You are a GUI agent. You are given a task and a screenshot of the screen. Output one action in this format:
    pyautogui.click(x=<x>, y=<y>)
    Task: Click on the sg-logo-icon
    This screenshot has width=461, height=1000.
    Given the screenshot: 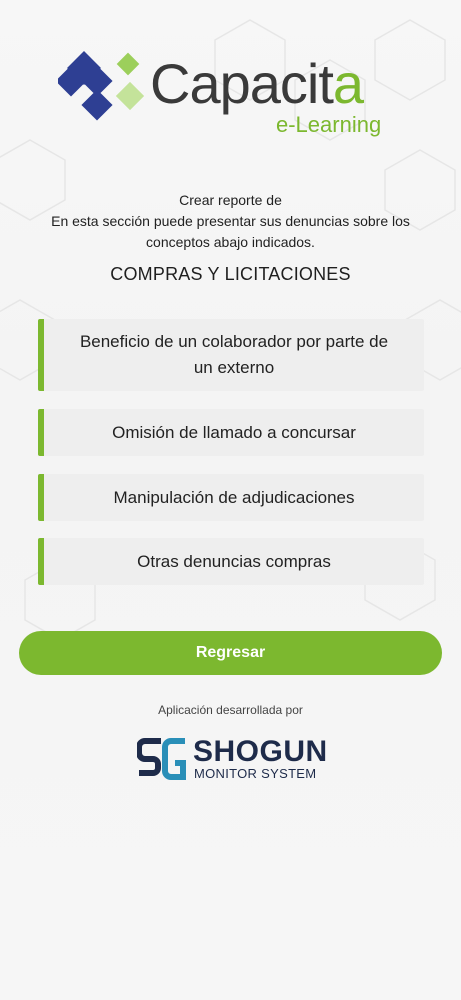 What is the action you would take?
    pyautogui.click(x=161, y=759)
    